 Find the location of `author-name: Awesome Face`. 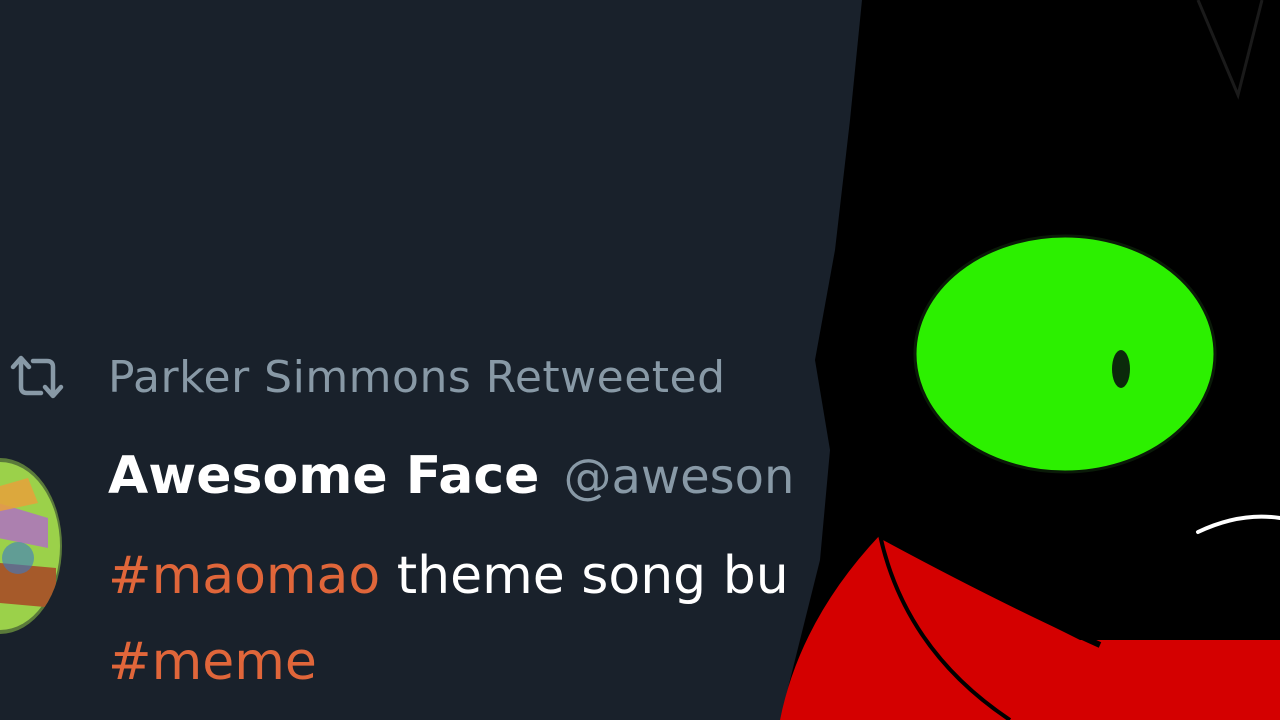

author-name: Awesome Face is located at coordinates (323, 476).